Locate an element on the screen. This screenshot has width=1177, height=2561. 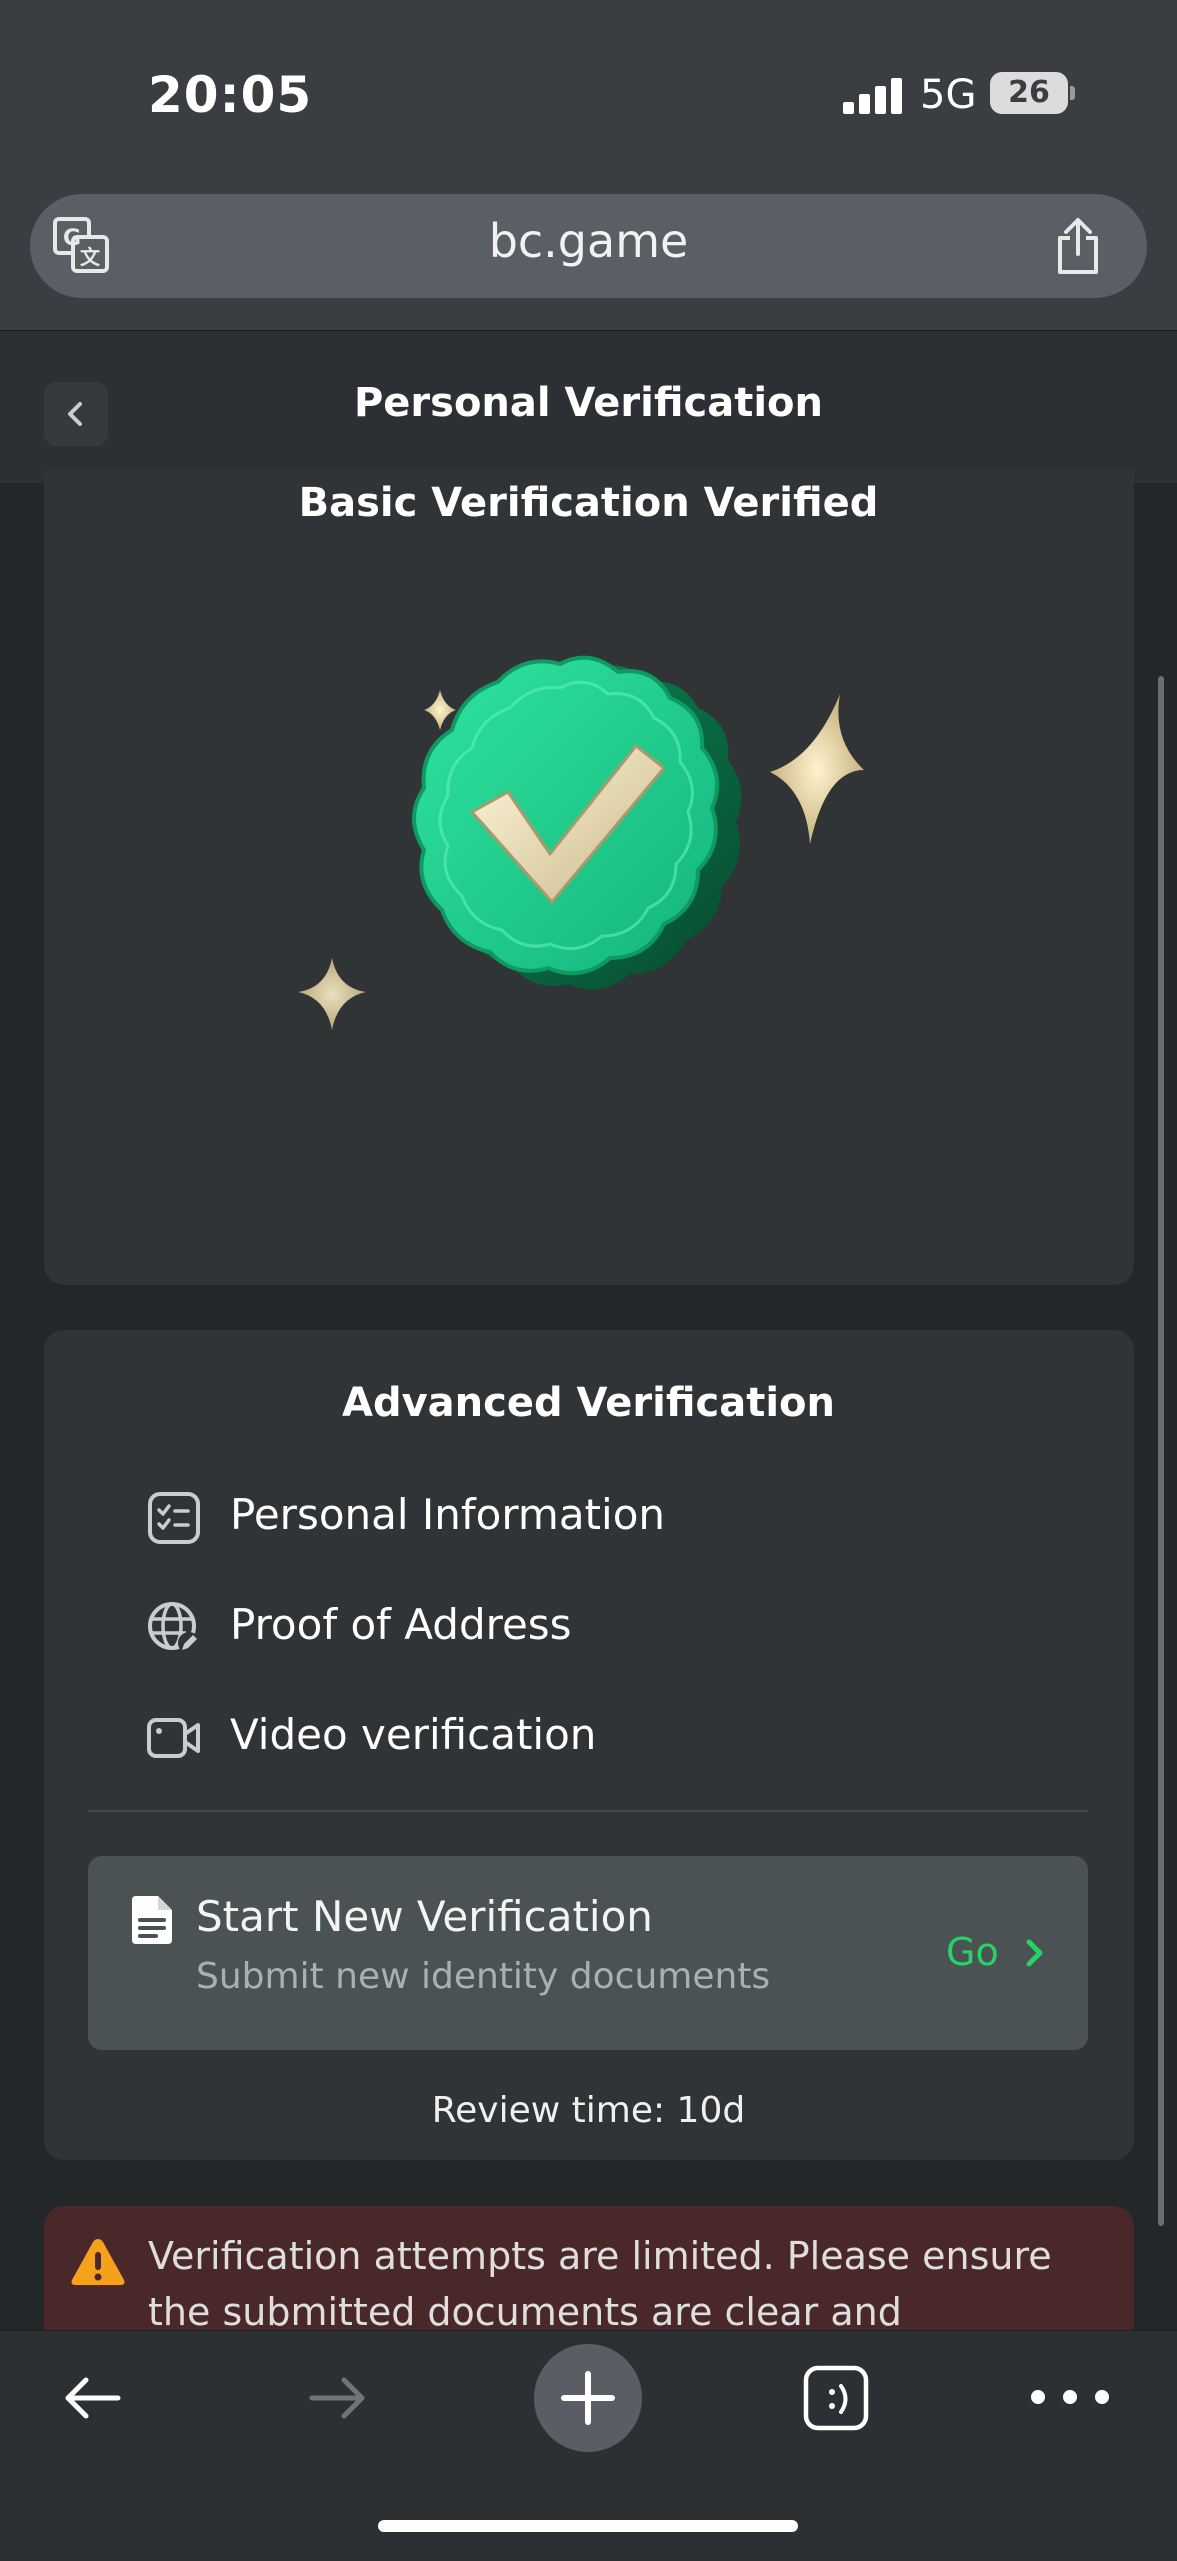
status-time: 20:05 is located at coordinates (230, 95).